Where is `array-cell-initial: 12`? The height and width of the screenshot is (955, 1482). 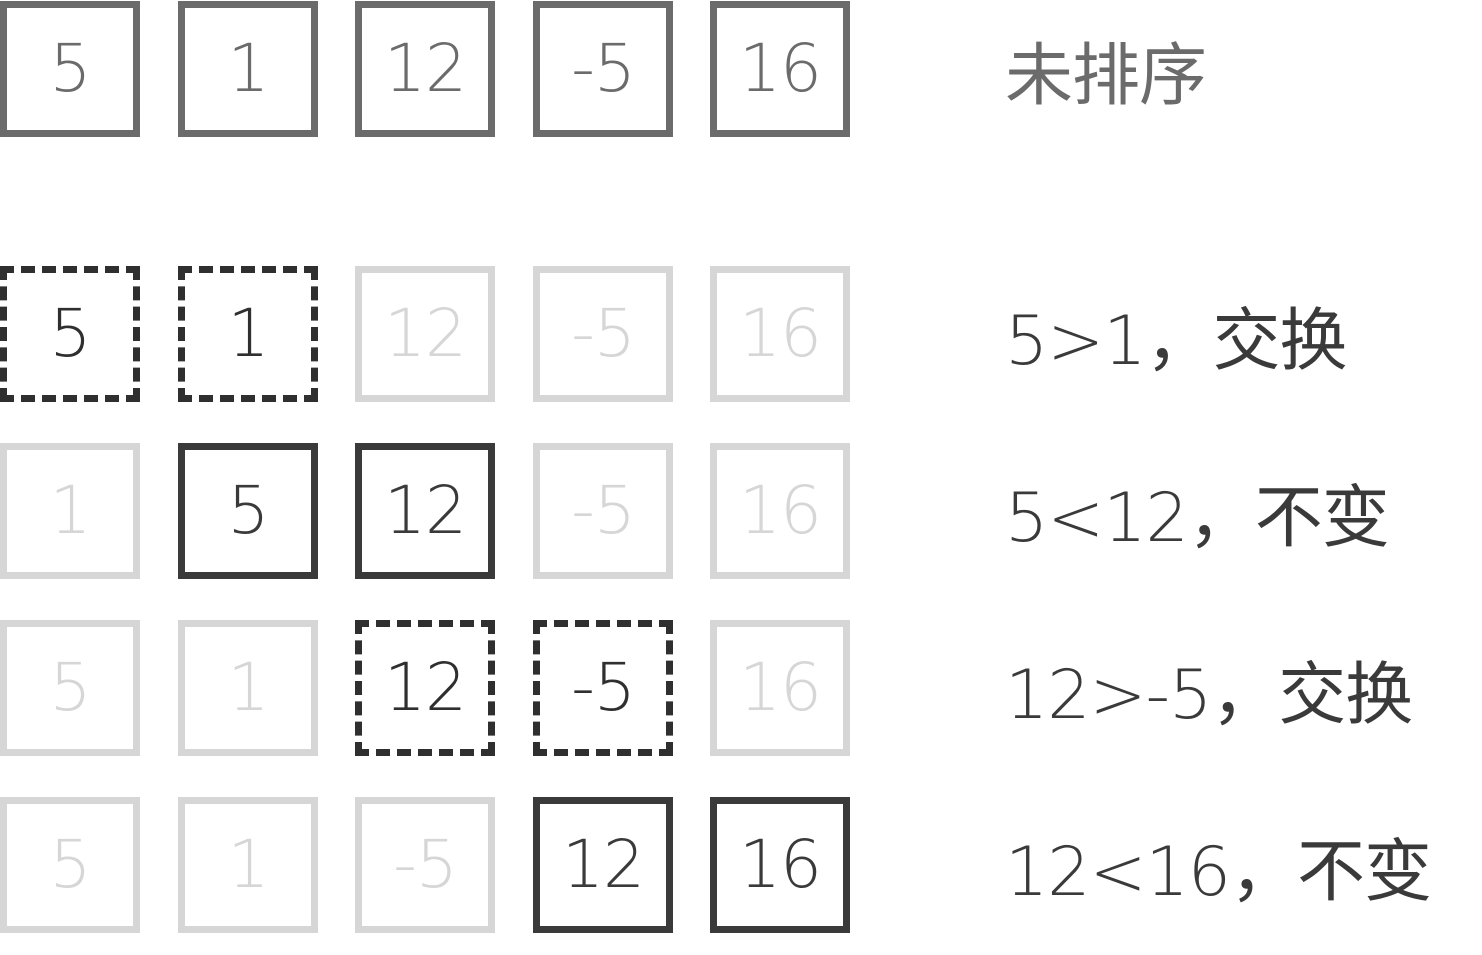 array-cell-initial: 12 is located at coordinates (425, 69).